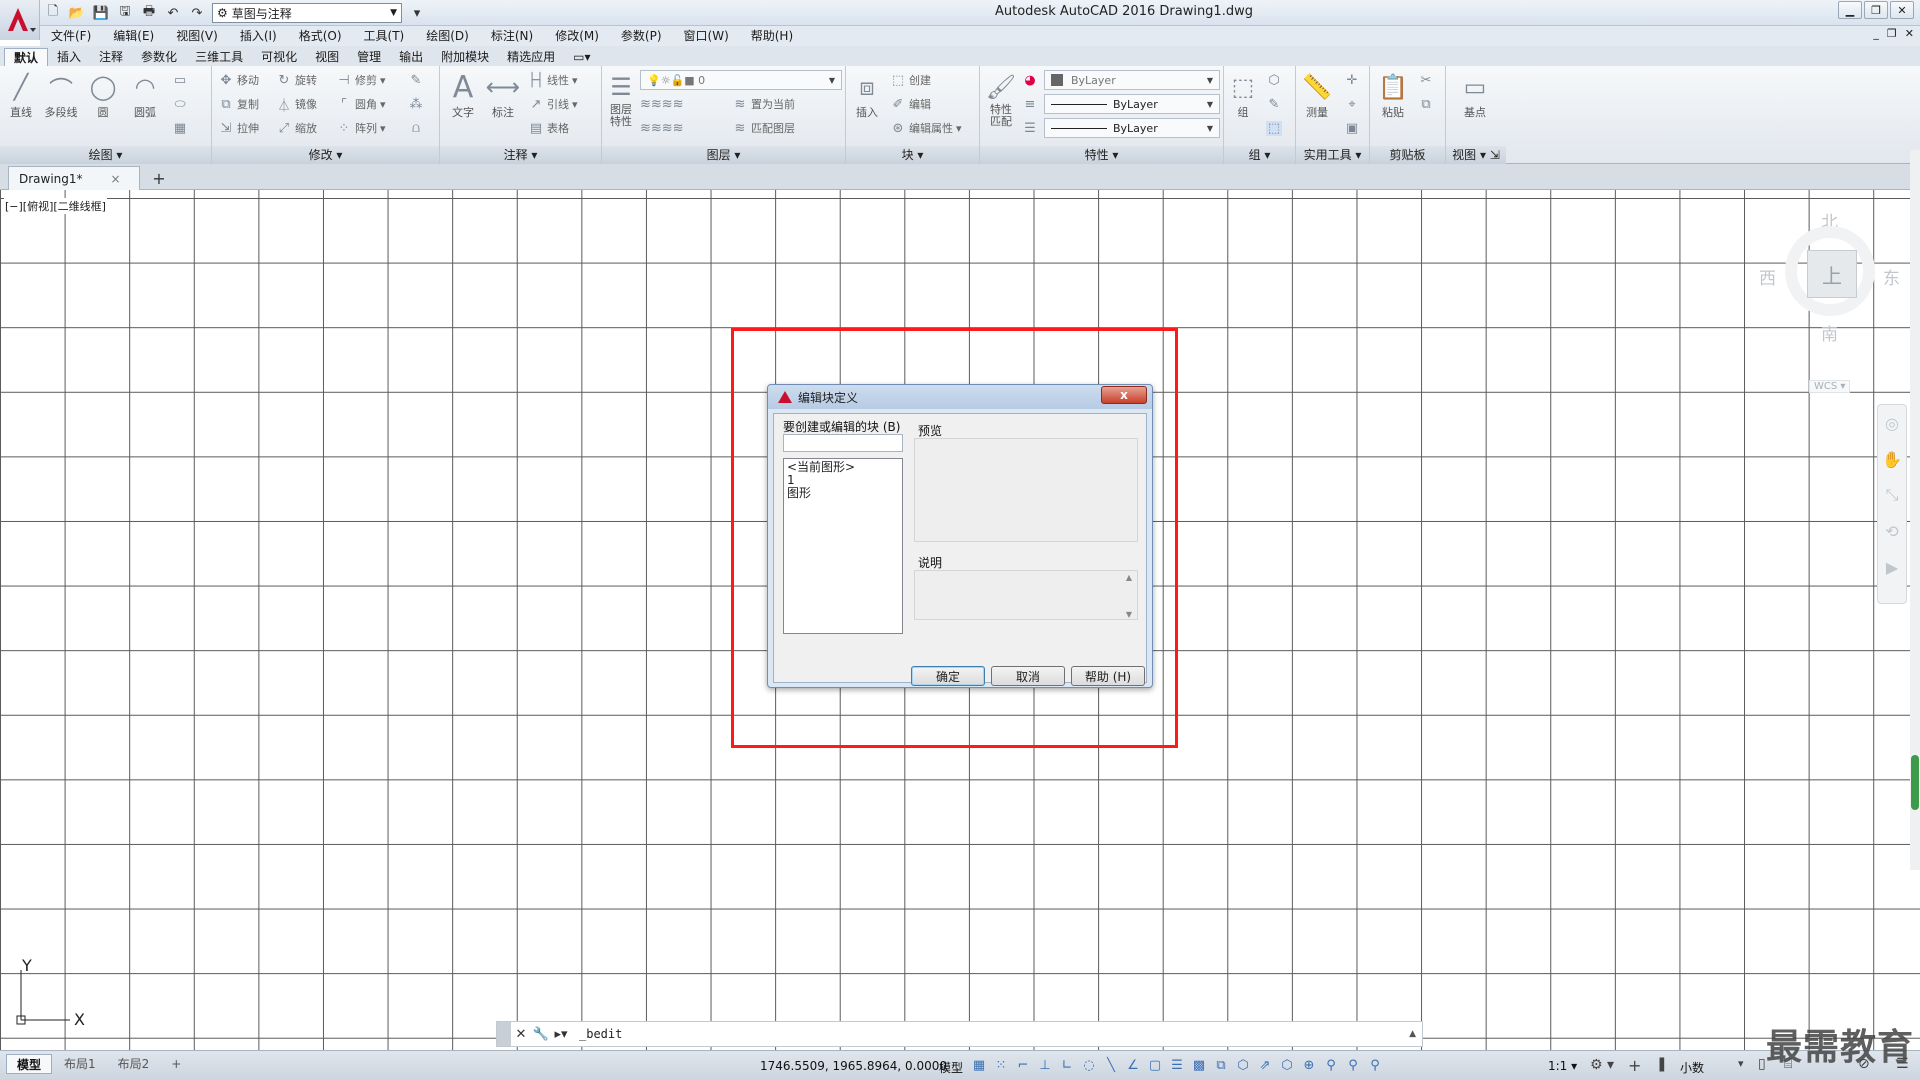 This screenshot has width=1920, height=1080. I want to click on tab-featured-apps: 精选应用, so click(531, 57).